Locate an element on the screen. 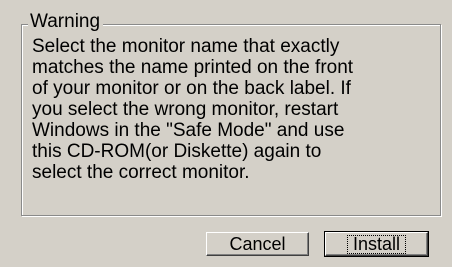  warning-group-title: Warning is located at coordinates (66, 22).